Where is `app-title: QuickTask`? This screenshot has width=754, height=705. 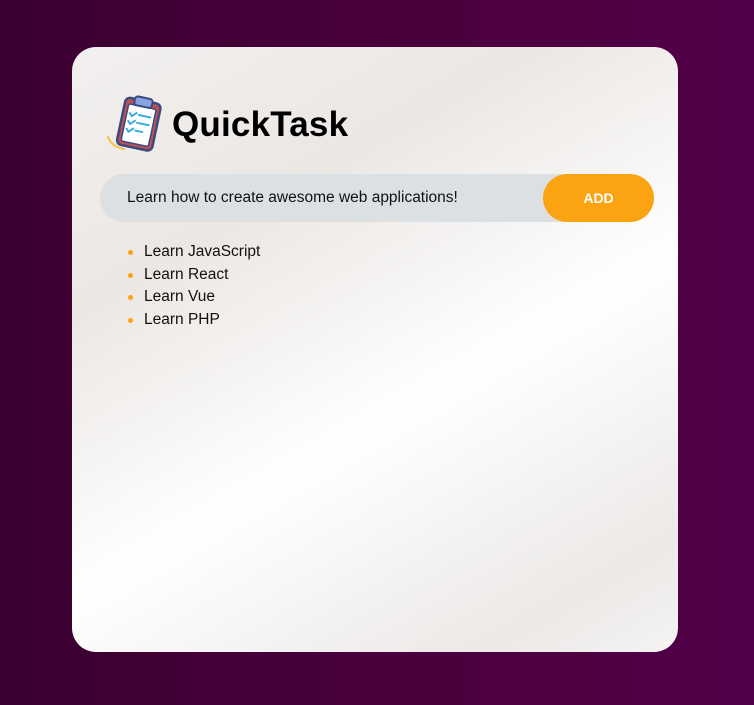 app-title: QuickTask is located at coordinates (260, 124).